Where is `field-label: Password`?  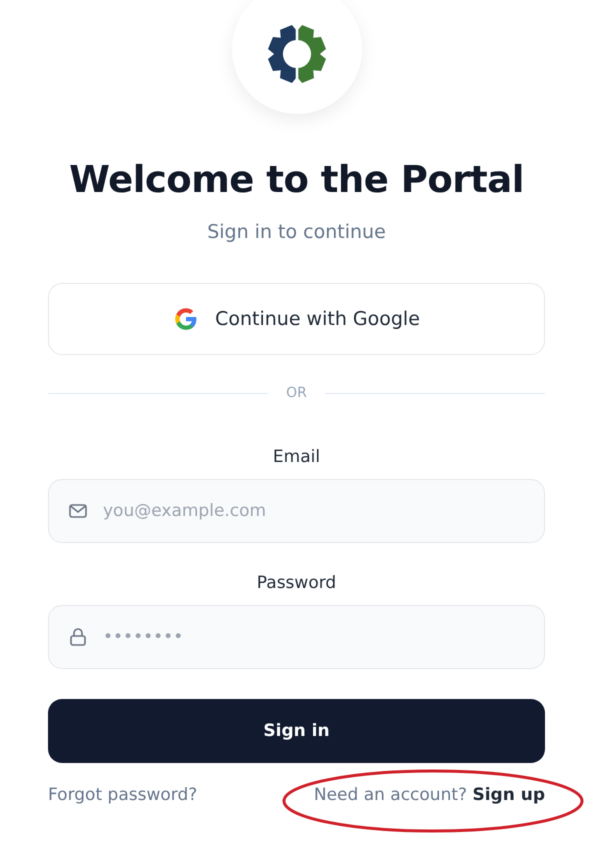 field-label: Password is located at coordinates (296, 583).